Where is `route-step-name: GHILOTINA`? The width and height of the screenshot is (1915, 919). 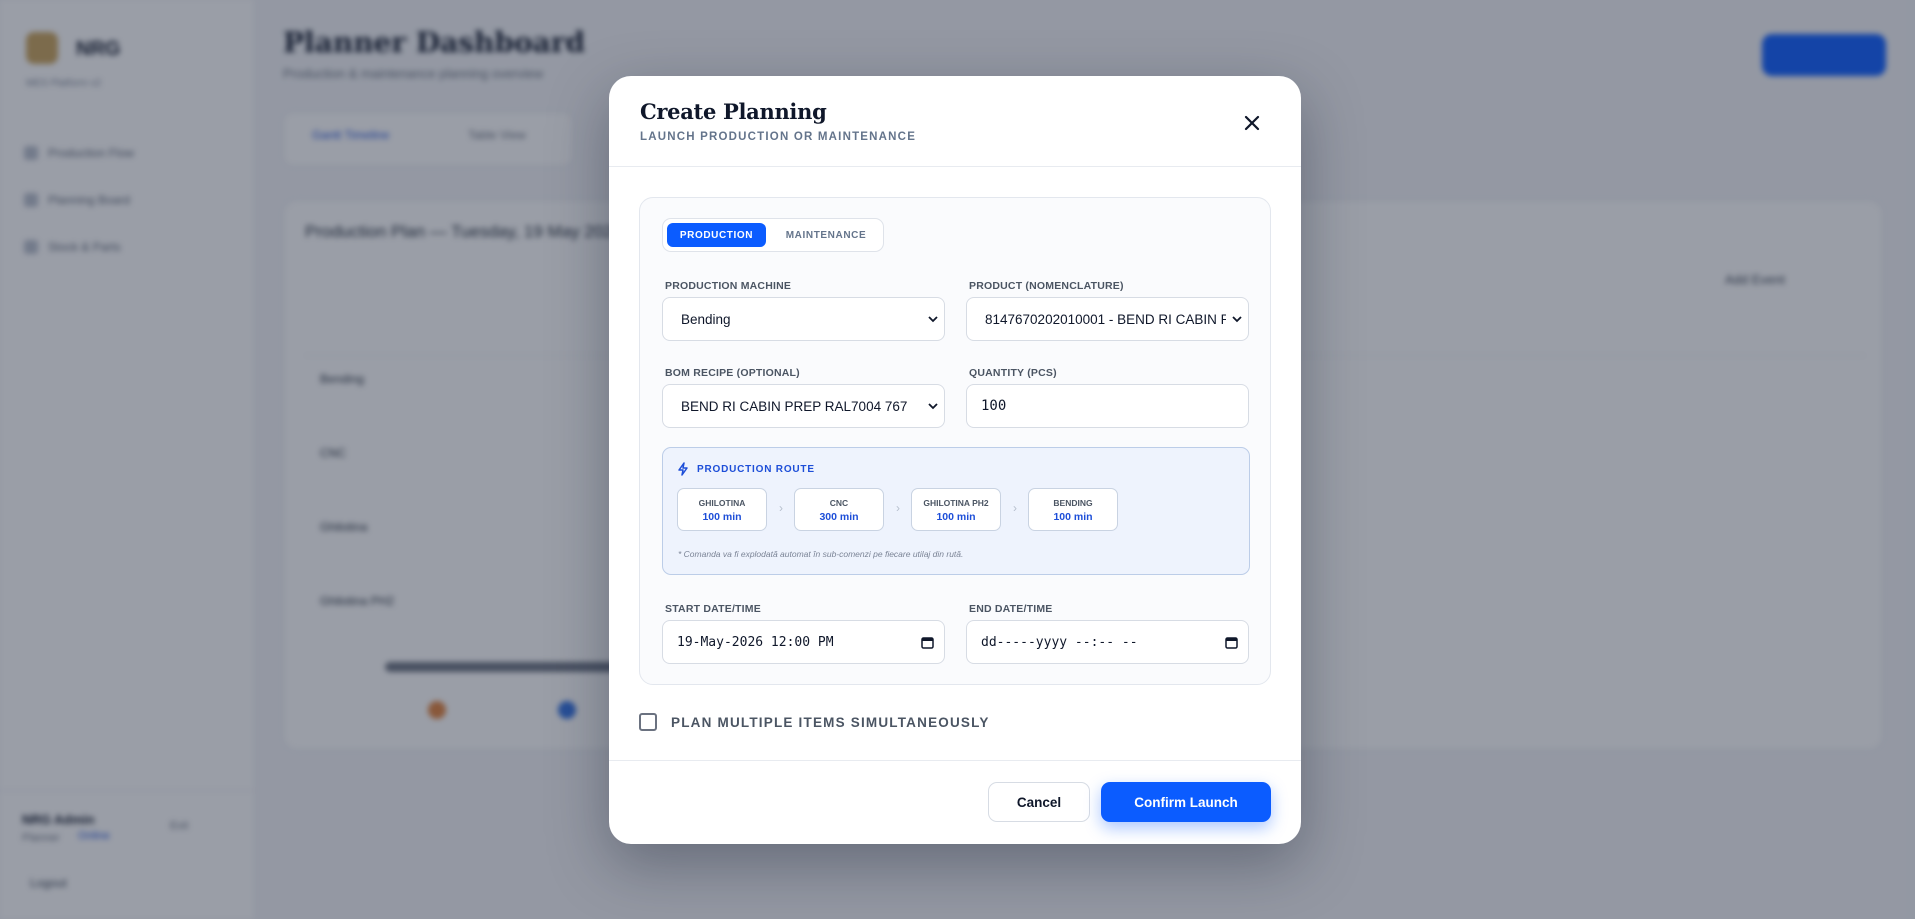 route-step-name: GHILOTINA is located at coordinates (722, 503).